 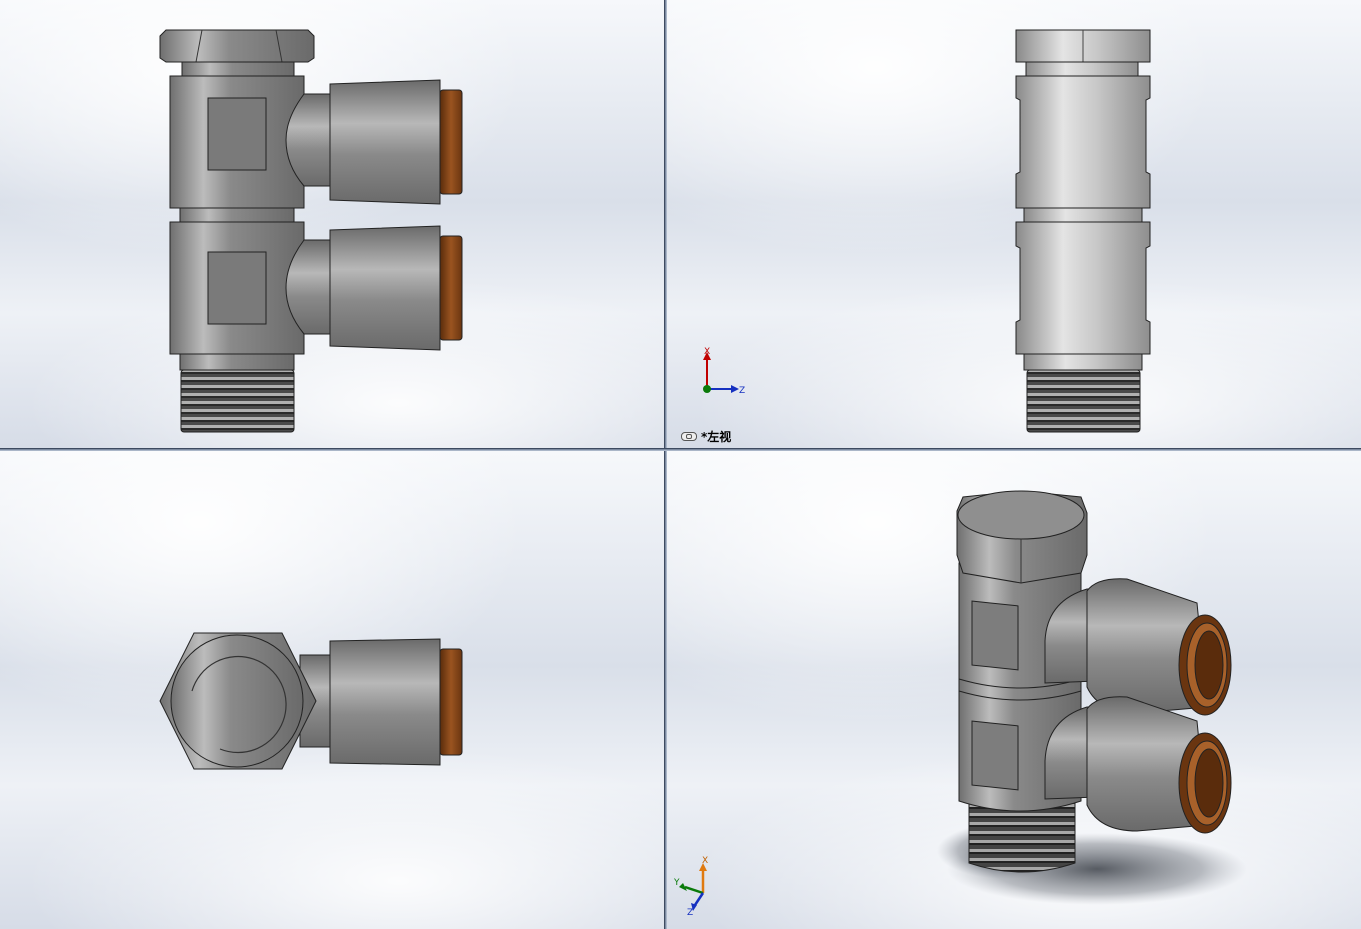 What do you see at coordinates (724, 371) in the screenshot?
I see `coordinate-triad-icon: X Z` at bounding box center [724, 371].